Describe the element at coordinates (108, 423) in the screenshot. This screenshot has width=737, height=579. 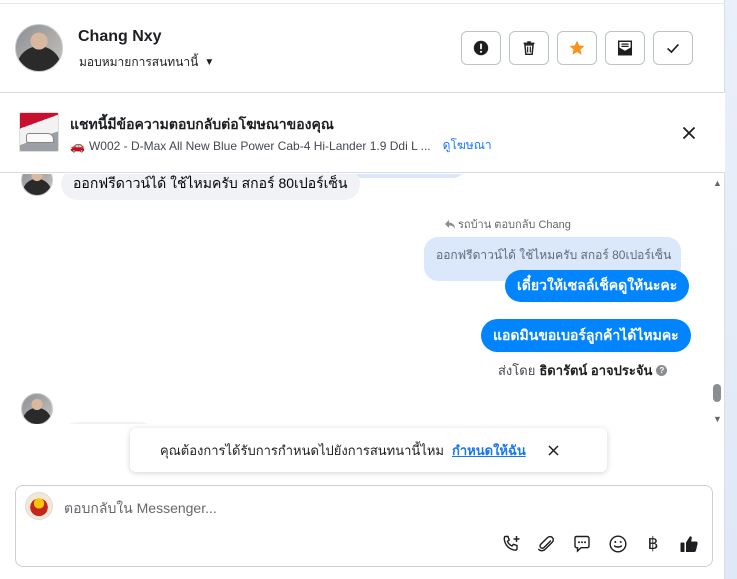
I see `incoming-message-partial` at that location.